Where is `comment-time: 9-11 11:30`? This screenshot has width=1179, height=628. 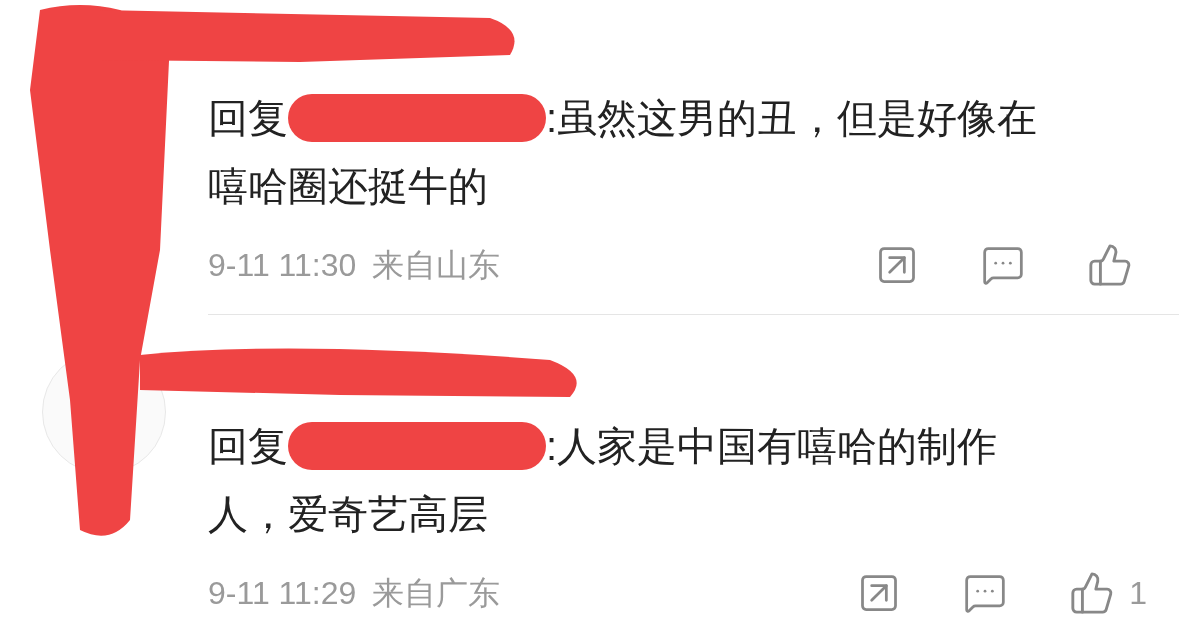
comment-time: 9-11 11:30 is located at coordinates (282, 265).